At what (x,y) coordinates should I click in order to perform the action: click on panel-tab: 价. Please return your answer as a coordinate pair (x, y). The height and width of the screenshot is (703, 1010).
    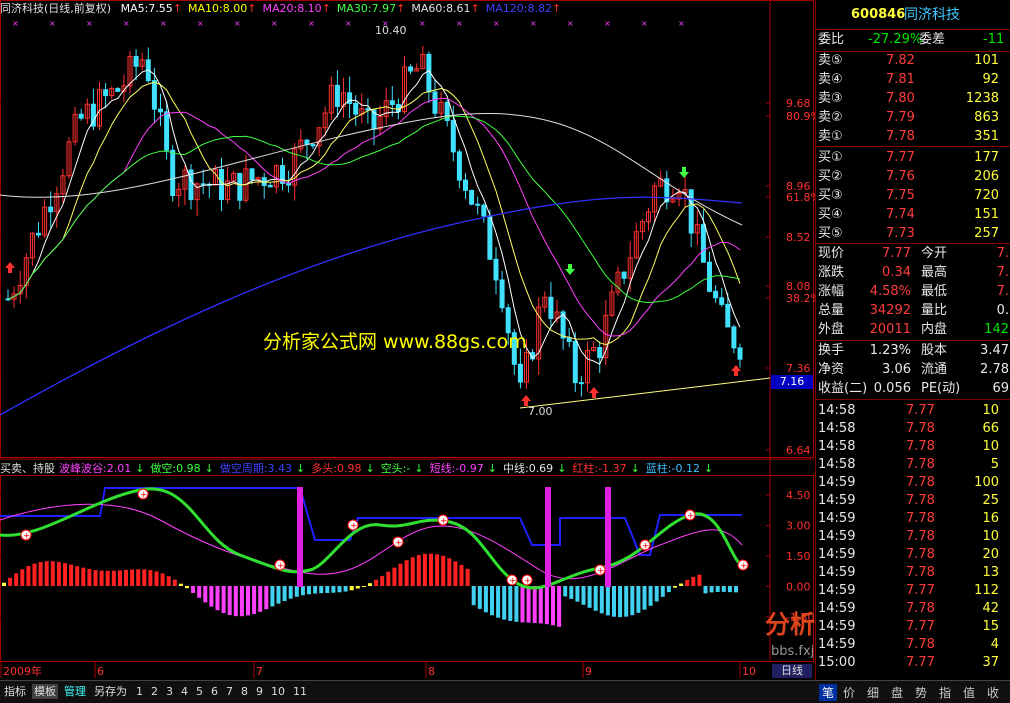
    Looking at the image, I should click on (849, 692).